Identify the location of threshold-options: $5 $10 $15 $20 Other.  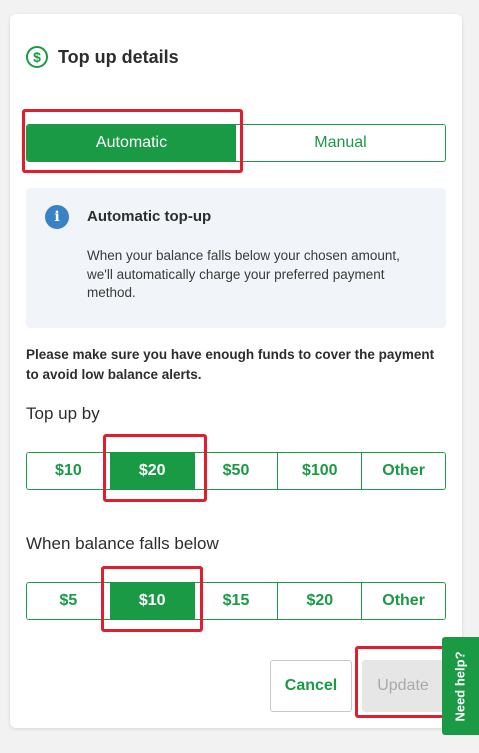
(236, 601).